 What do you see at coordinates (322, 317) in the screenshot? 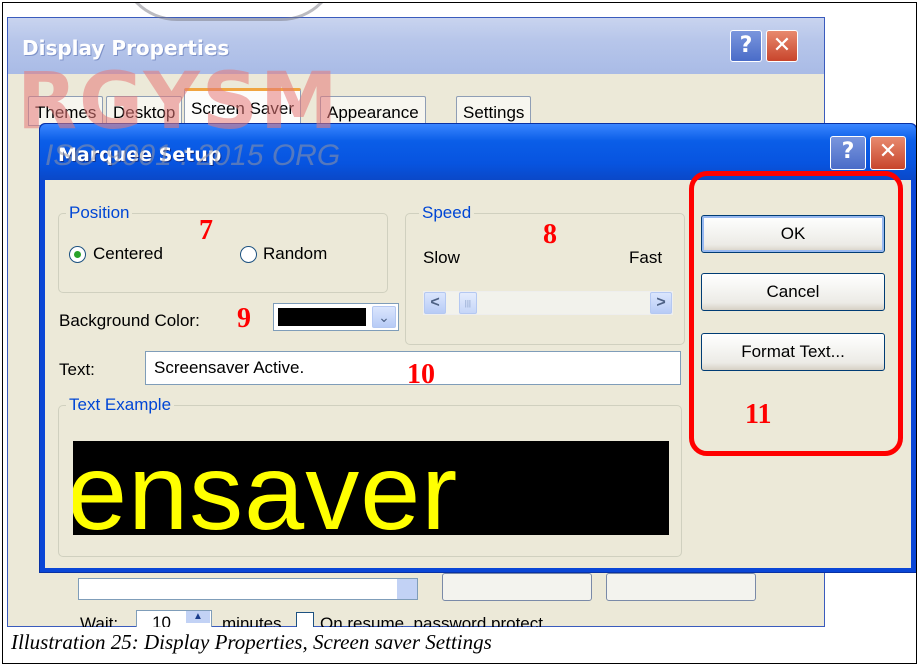
I see `color-swatch` at bounding box center [322, 317].